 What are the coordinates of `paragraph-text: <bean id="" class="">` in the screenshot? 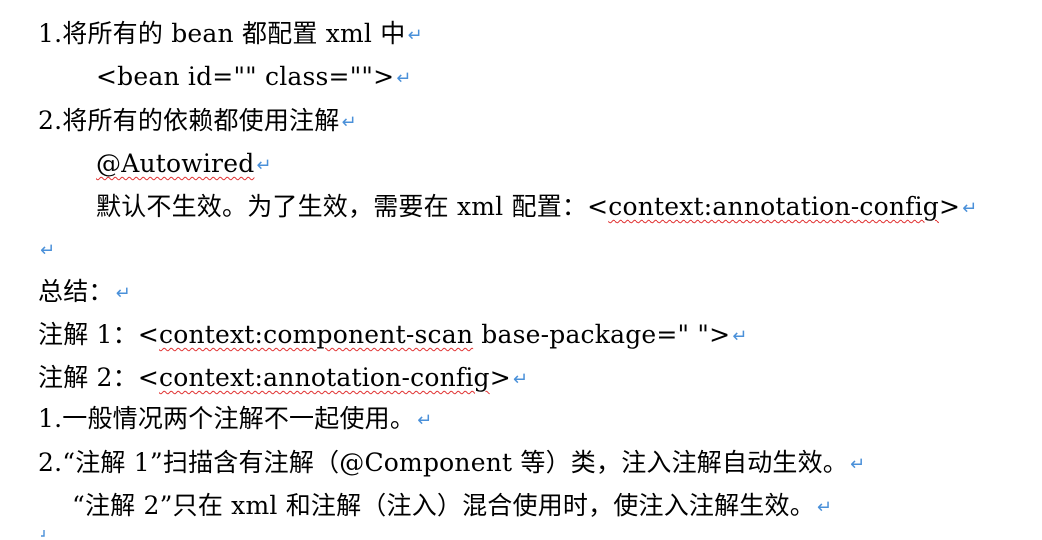 It's located at (245, 76).